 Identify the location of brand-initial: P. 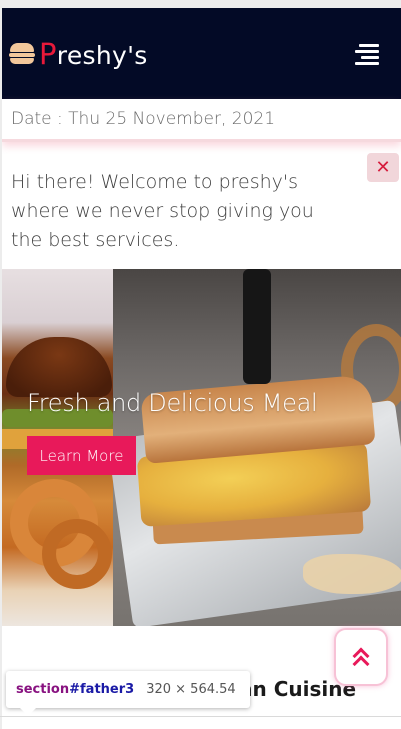
(48, 54).